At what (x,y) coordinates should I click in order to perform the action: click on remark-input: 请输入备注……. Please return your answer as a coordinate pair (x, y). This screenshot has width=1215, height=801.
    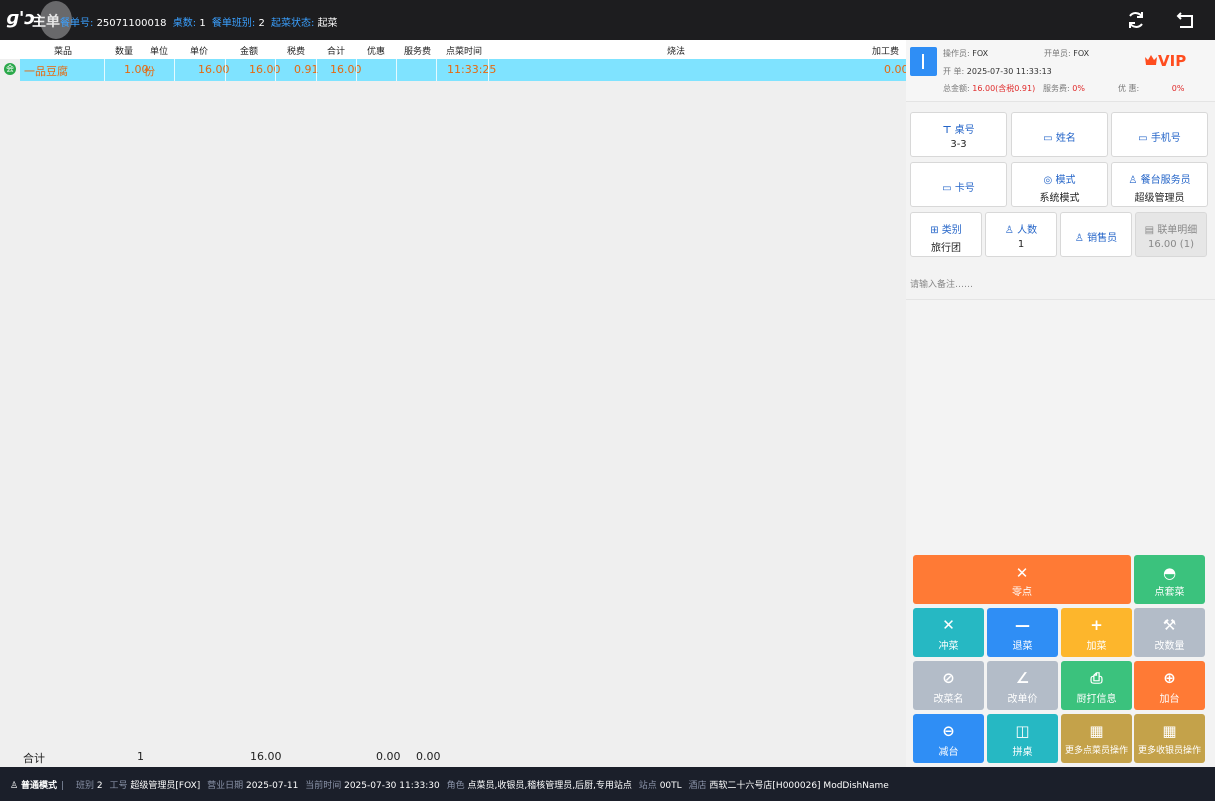
    Looking at the image, I should click on (941, 283).